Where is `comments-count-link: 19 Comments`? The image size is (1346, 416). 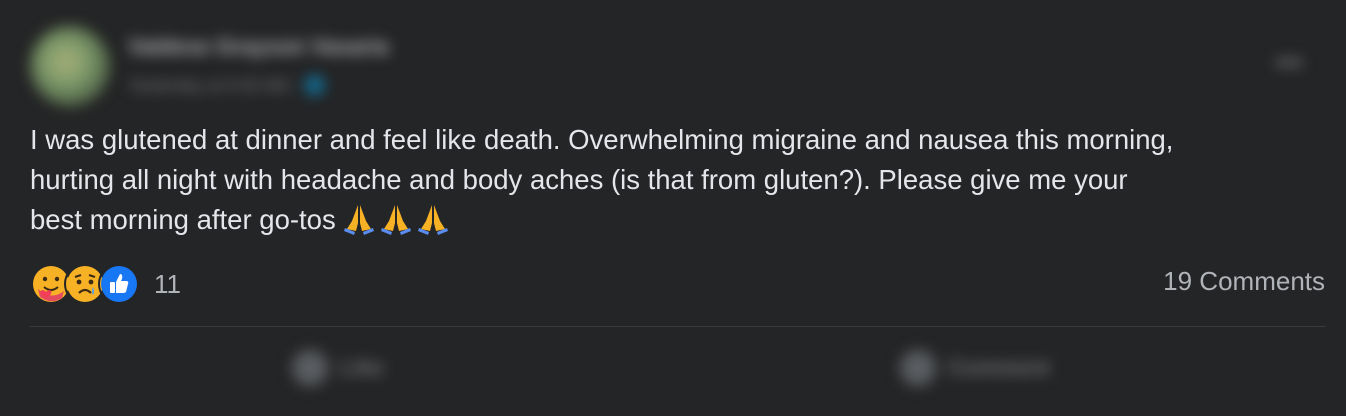
comments-count-link: 19 Comments is located at coordinates (1244, 281).